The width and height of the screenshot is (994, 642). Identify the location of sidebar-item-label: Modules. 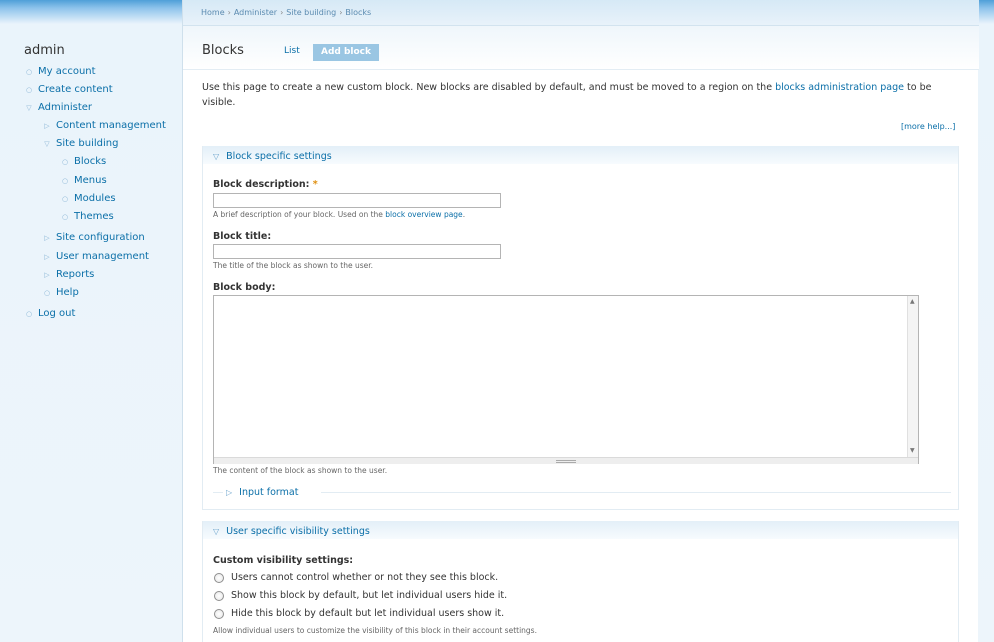
(95, 198).